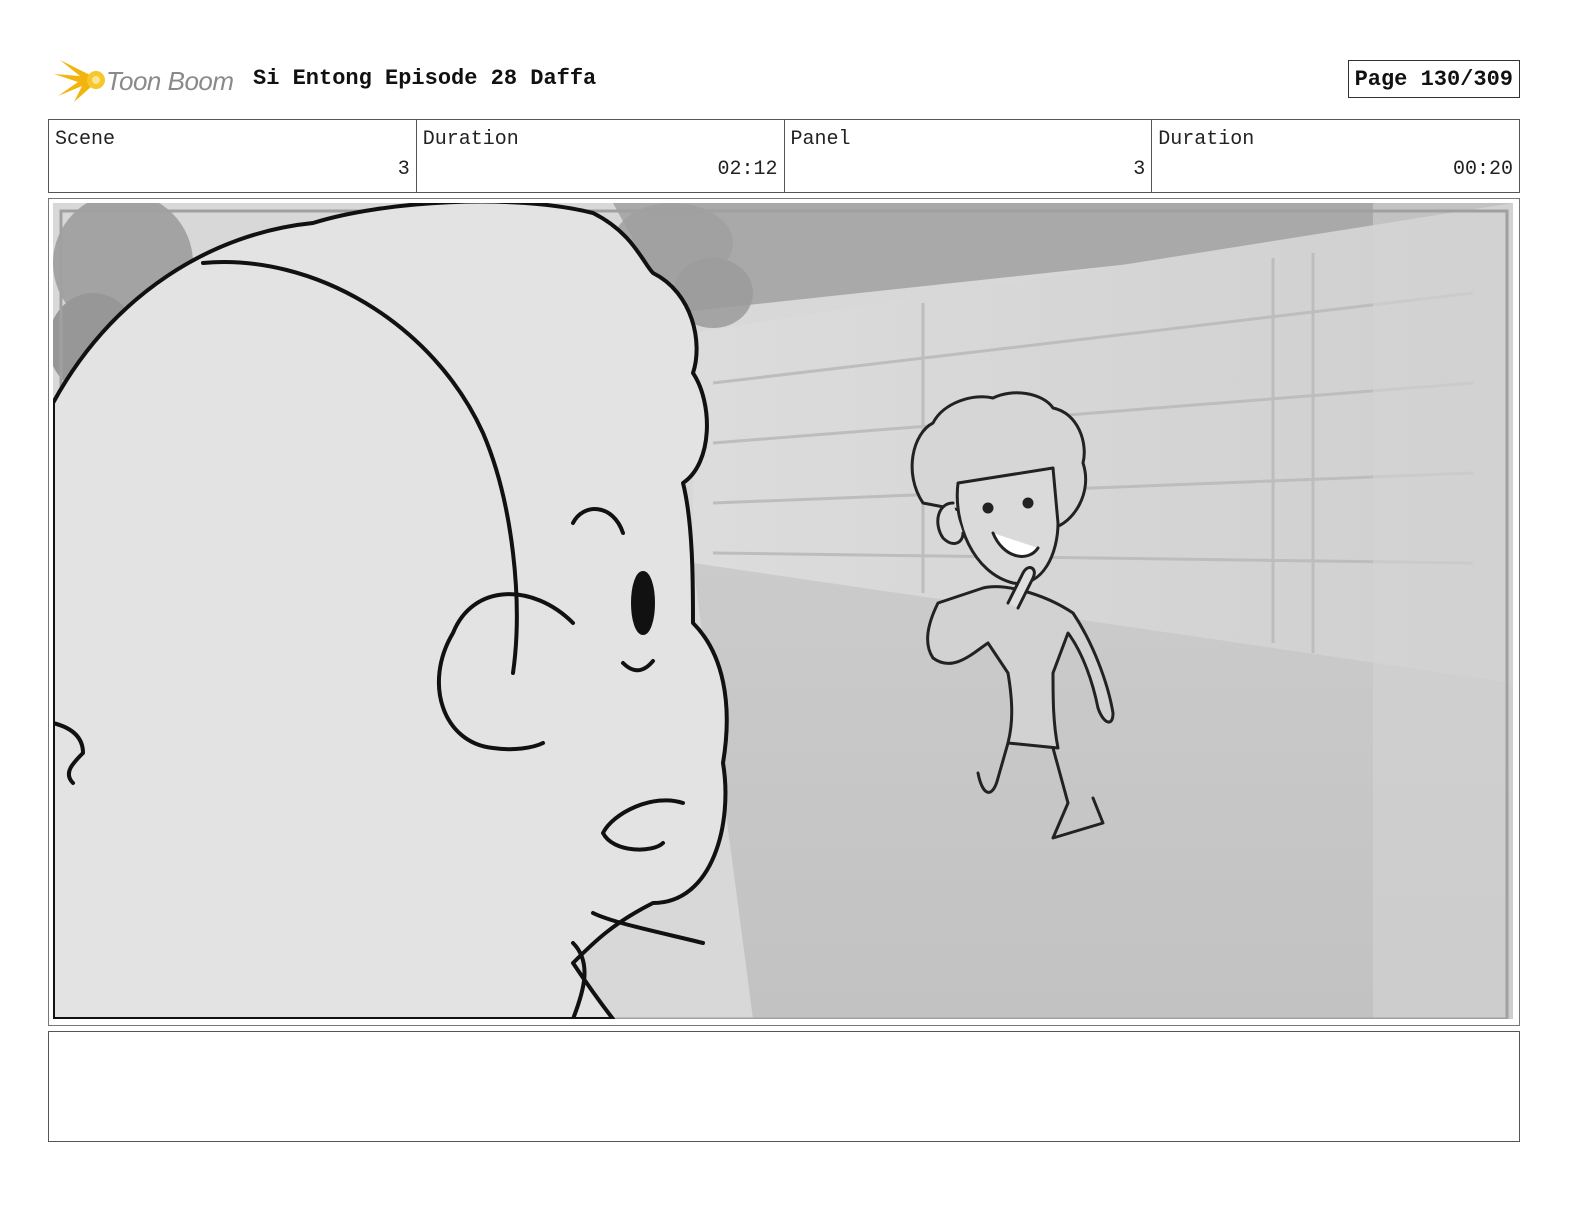 The image size is (1584, 1224). What do you see at coordinates (85, 139) in the screenshot?
I see `scene-label: Scene` at bounding box center [85, 139].